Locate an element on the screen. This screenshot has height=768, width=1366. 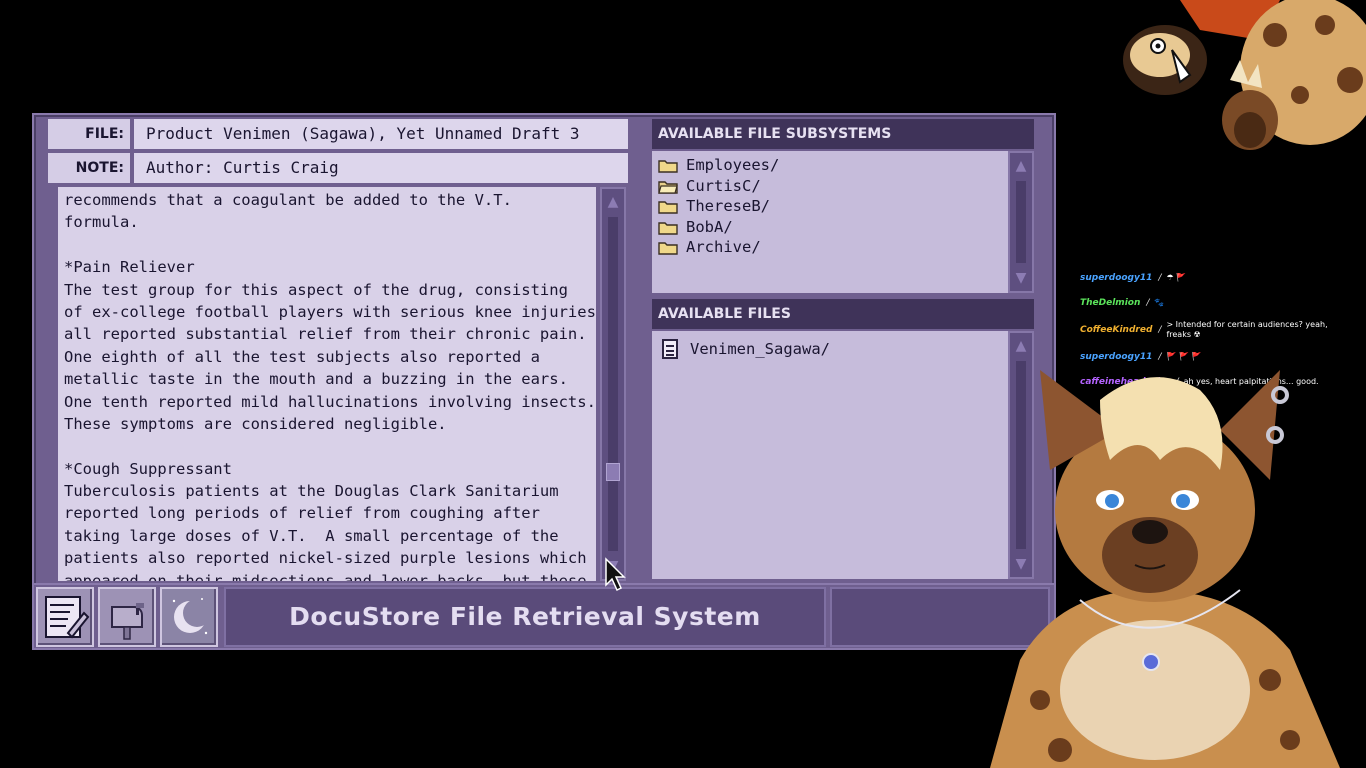
taskbar: DocuStore File Retrieval System is located at coordinates (544, 615).